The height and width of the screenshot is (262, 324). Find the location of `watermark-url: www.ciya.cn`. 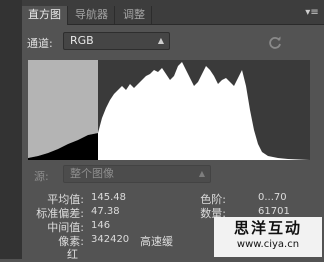

watermark-url: www.ciya.cn is located at coordinates (268, 244).